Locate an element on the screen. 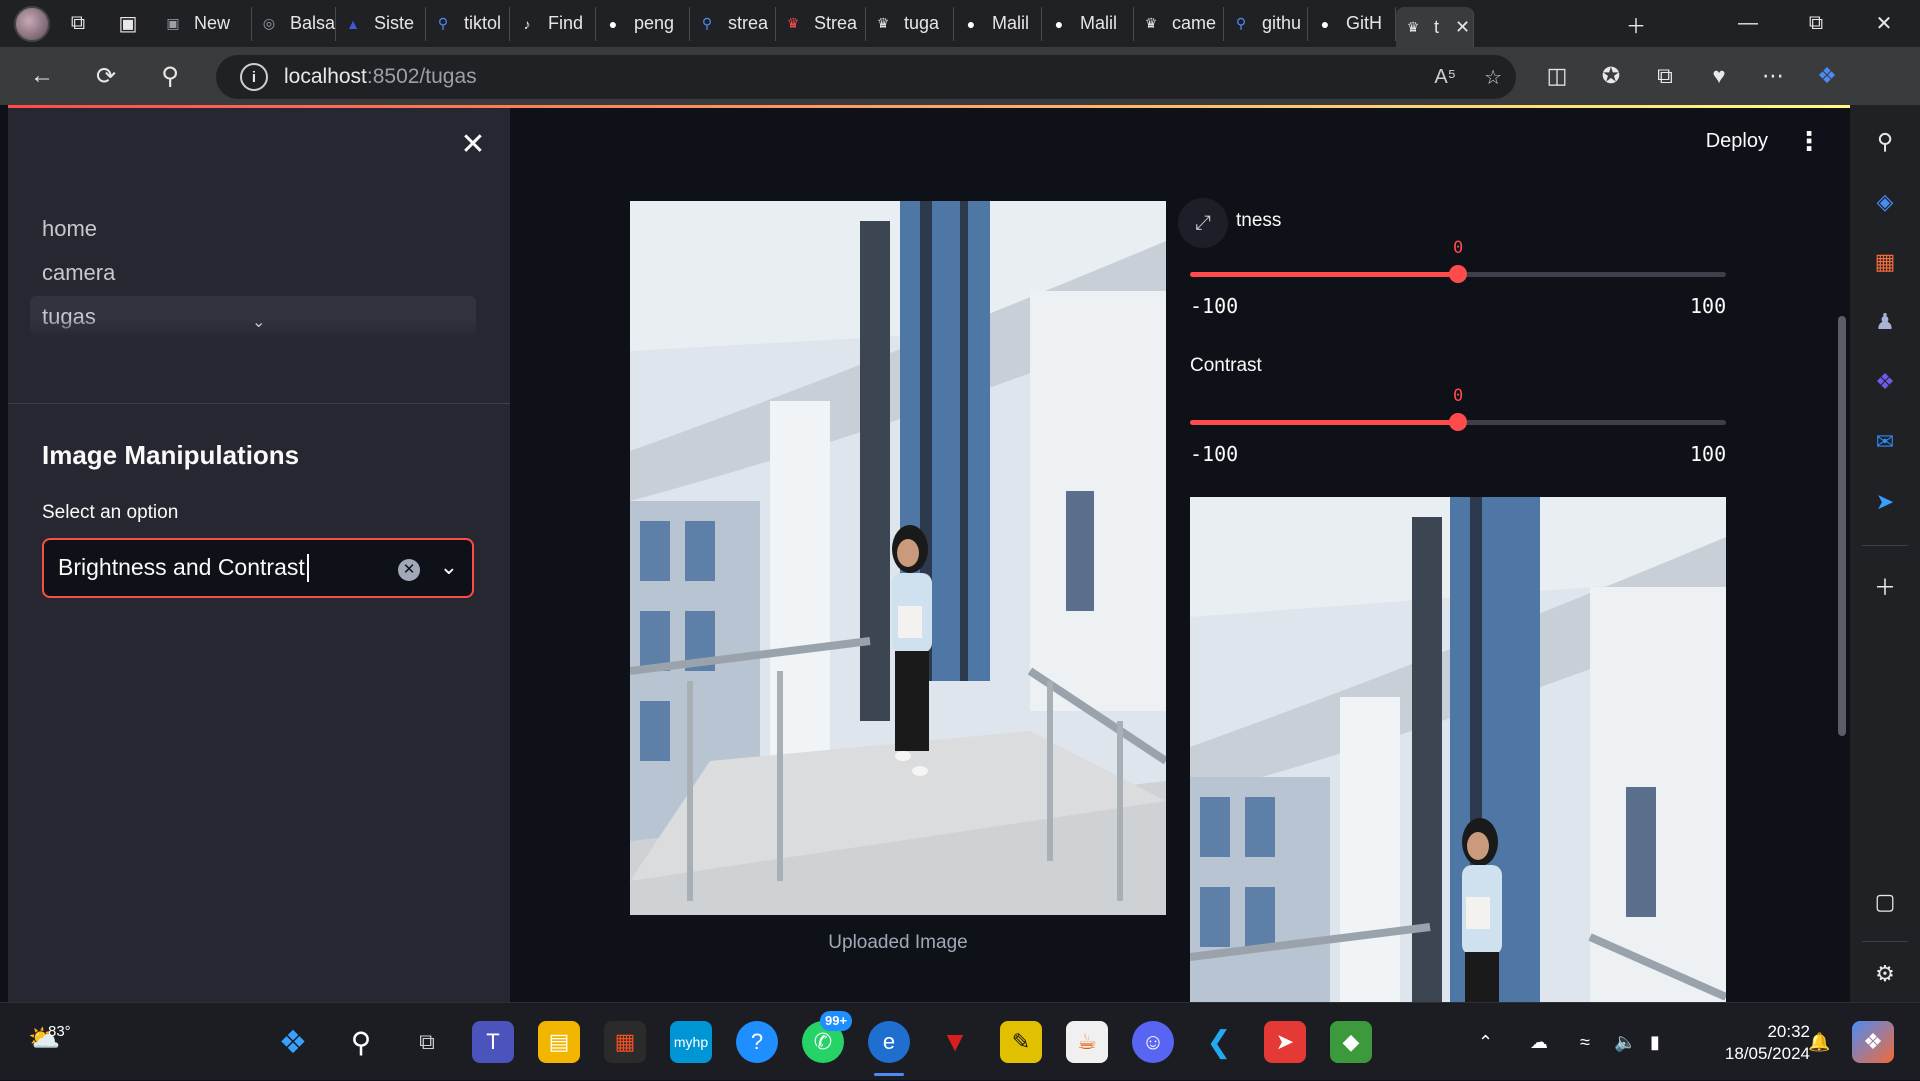 The height and width of the screenshot is (1081, 1920). browser-tab: ⚲ tiktol is located at coordinates (468, 23).